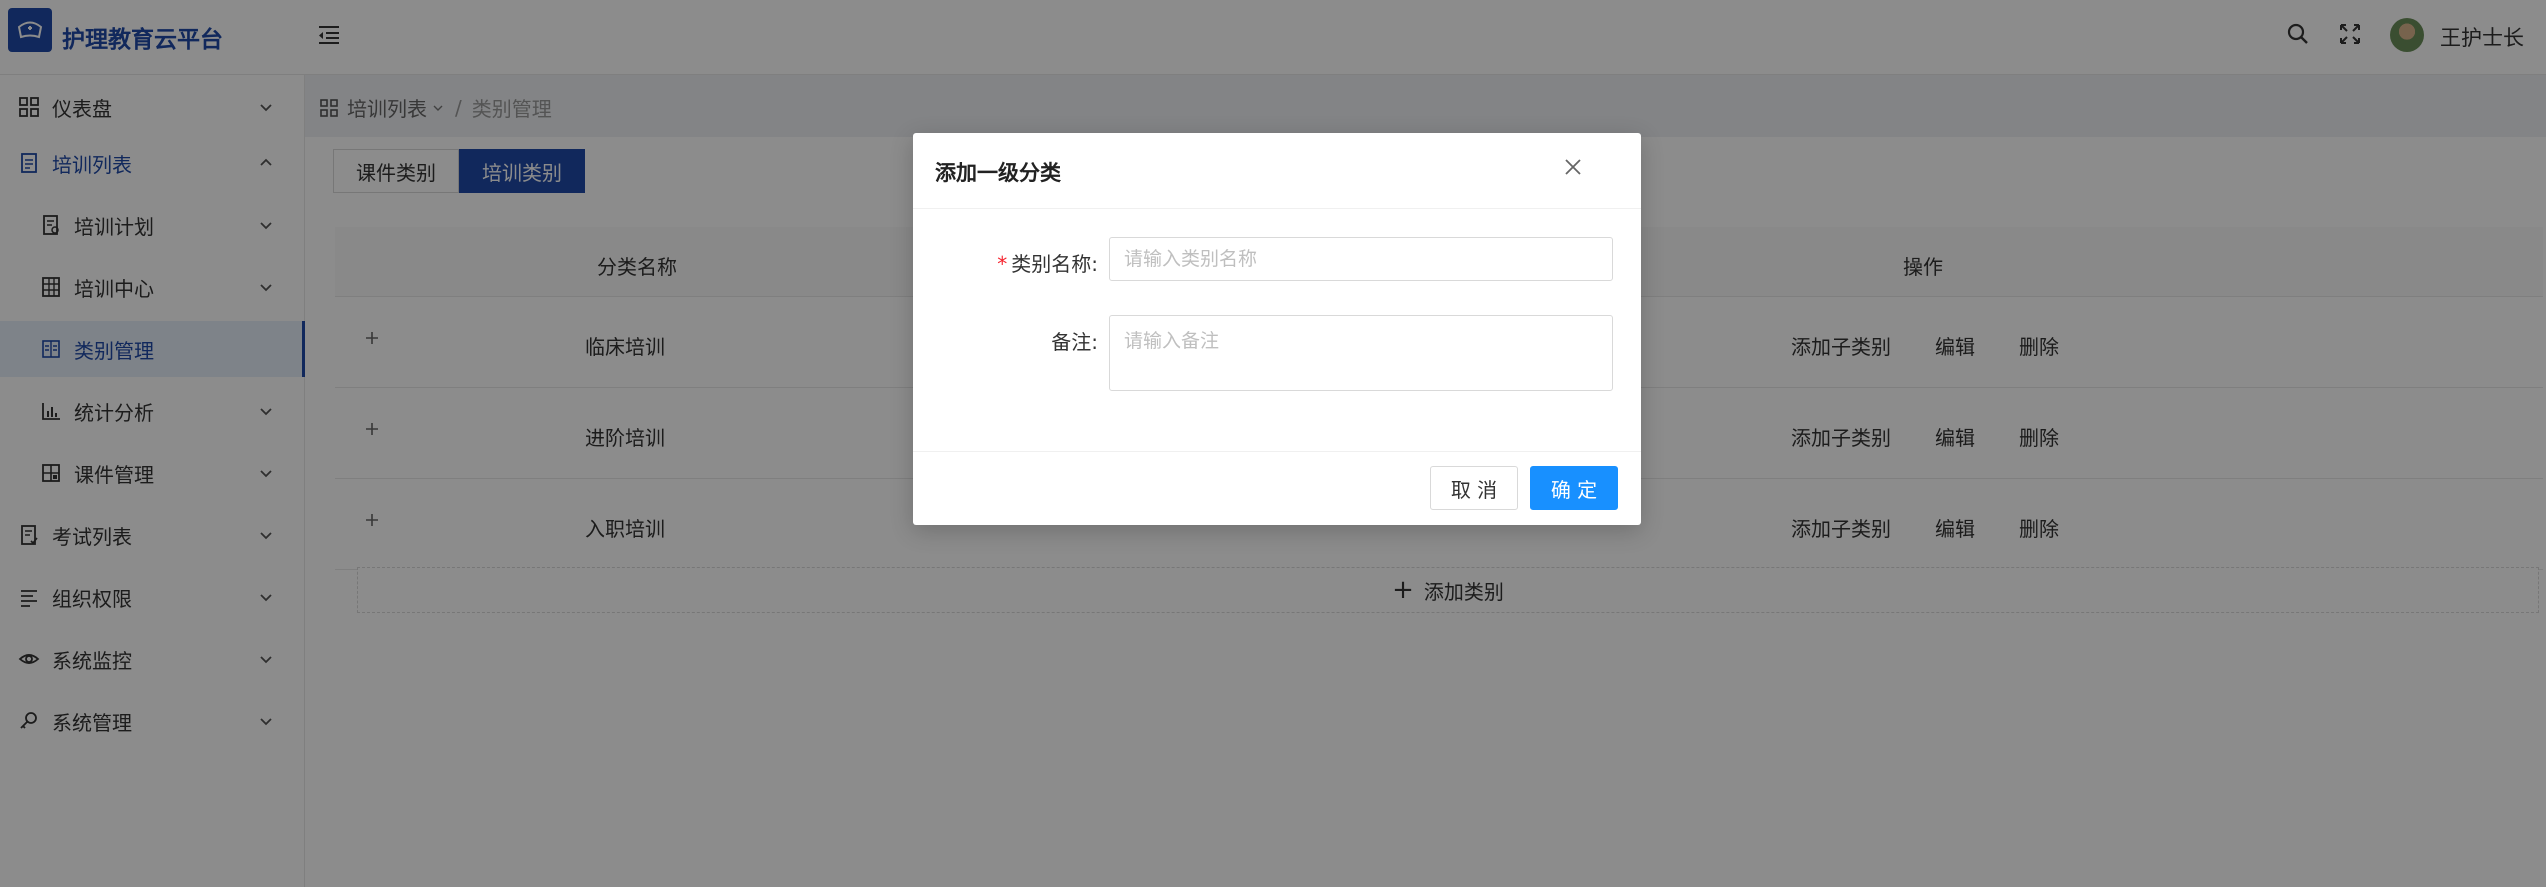  What do you see at coordinates (1277, 488) in the screenshot?
I see `dialog-footer: 取 消 确 定` at bounding box center [1277, 488].